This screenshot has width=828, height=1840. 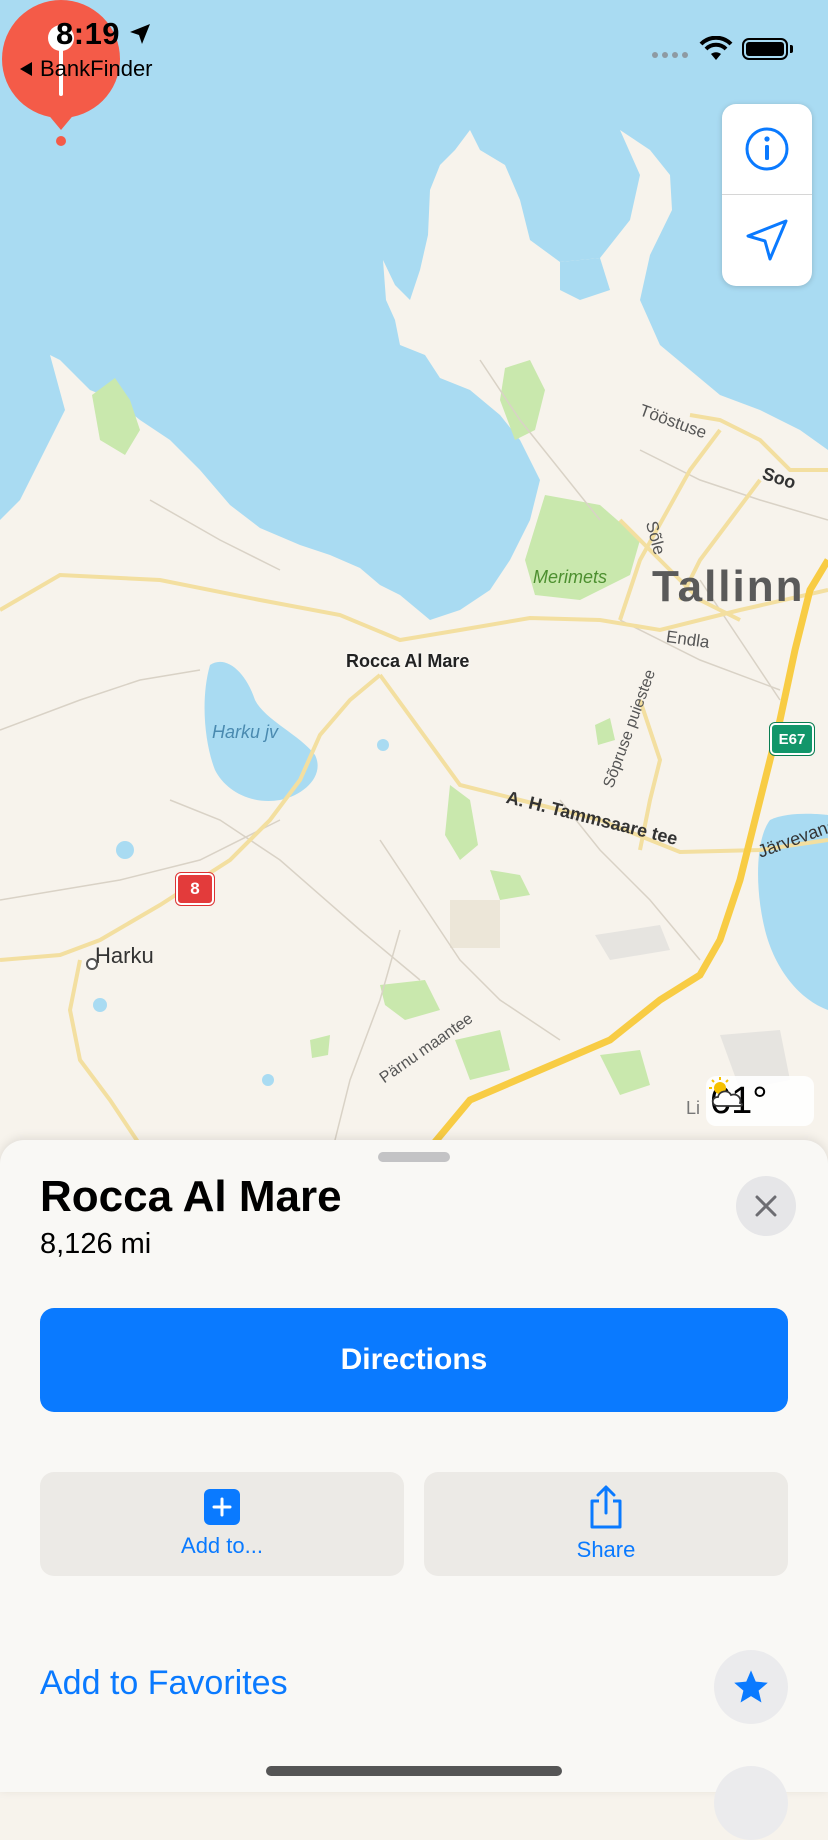 What do you see at coordinates (716, 48) in the screenshot?
I see `wifi-icon` at bounding box center [716, 48].